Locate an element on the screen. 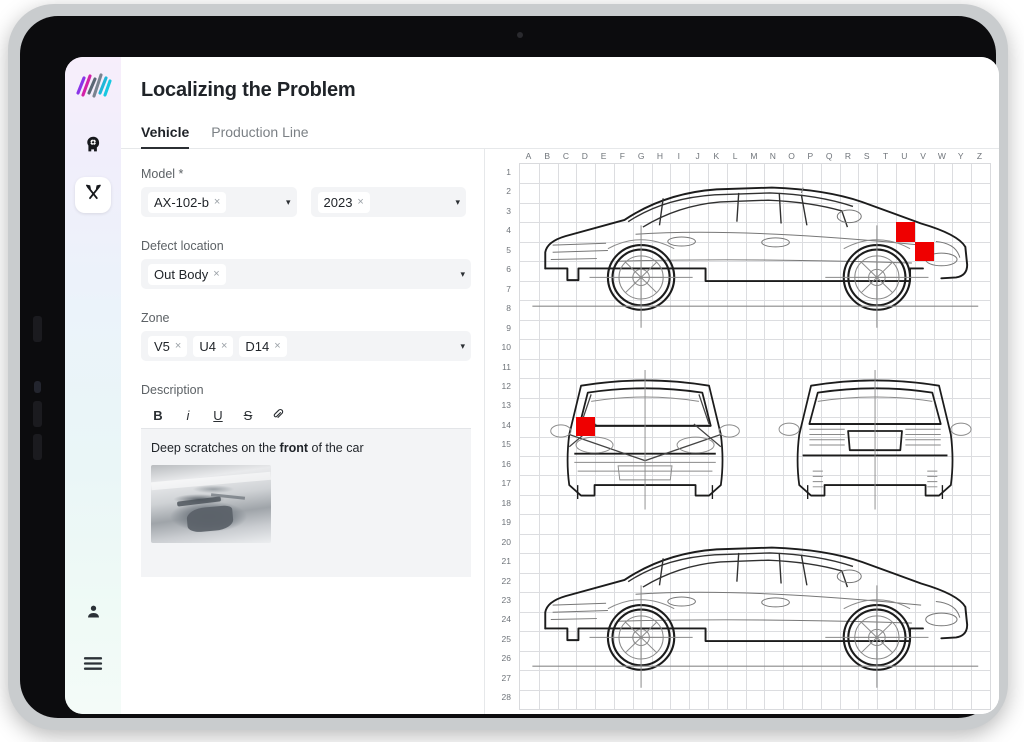  blueprint-row-label: 25 is located at coordinates (506, 638).